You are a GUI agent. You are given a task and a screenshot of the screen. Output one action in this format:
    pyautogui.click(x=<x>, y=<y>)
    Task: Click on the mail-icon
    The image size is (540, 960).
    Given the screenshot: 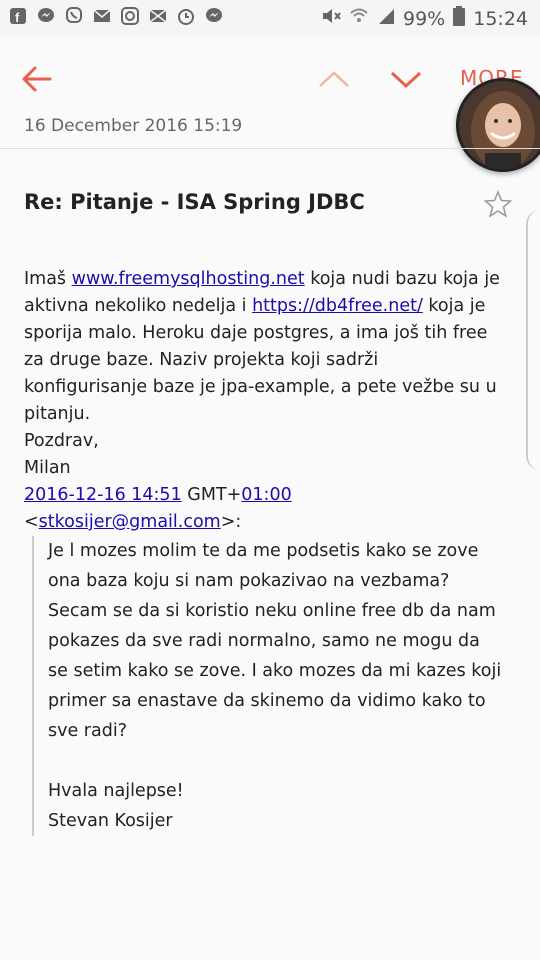 What is the action you would take?
    pyautogui.click(x=158, y=16)
    